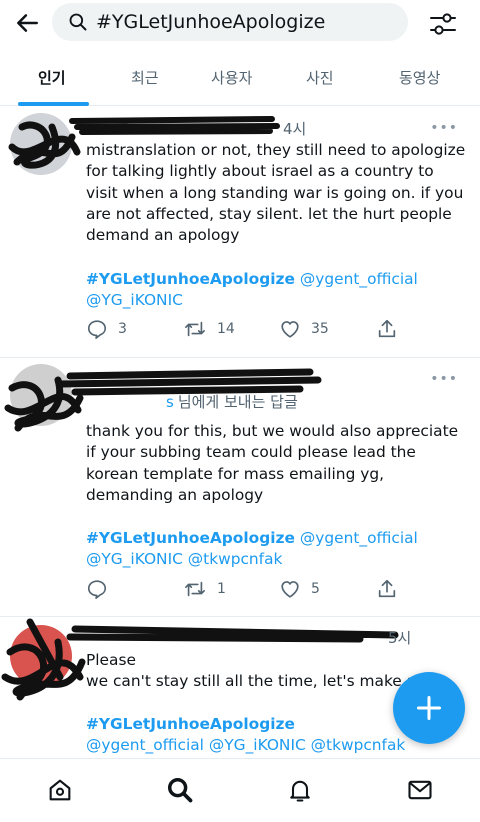 Image resolution: width=480 pixels, height=822 pixels. I want to click on tab-latest: 최근, so click(145, 77).